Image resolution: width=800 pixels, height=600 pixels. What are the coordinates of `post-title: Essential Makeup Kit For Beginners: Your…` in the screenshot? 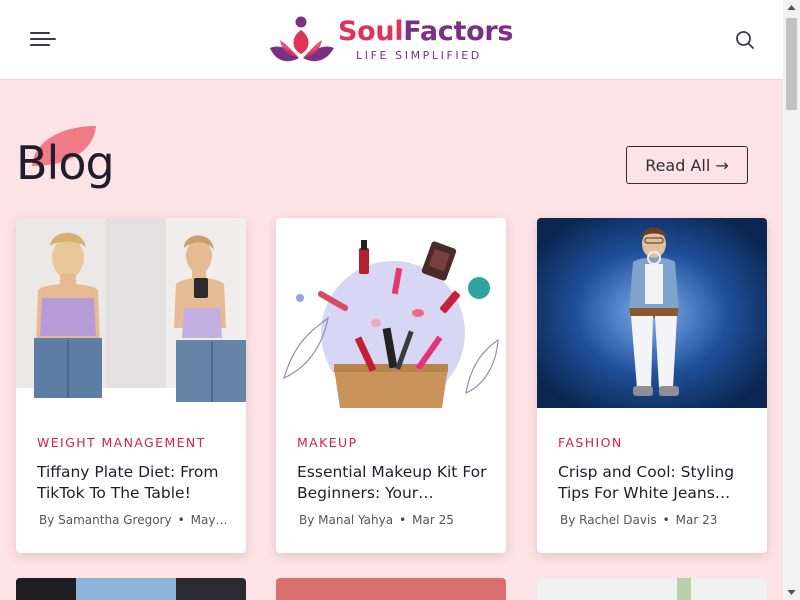 It's located at (397, 483).